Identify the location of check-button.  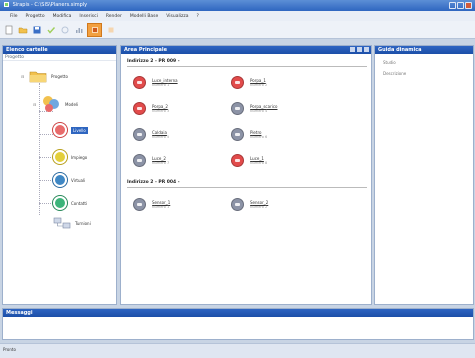
(50, 29).